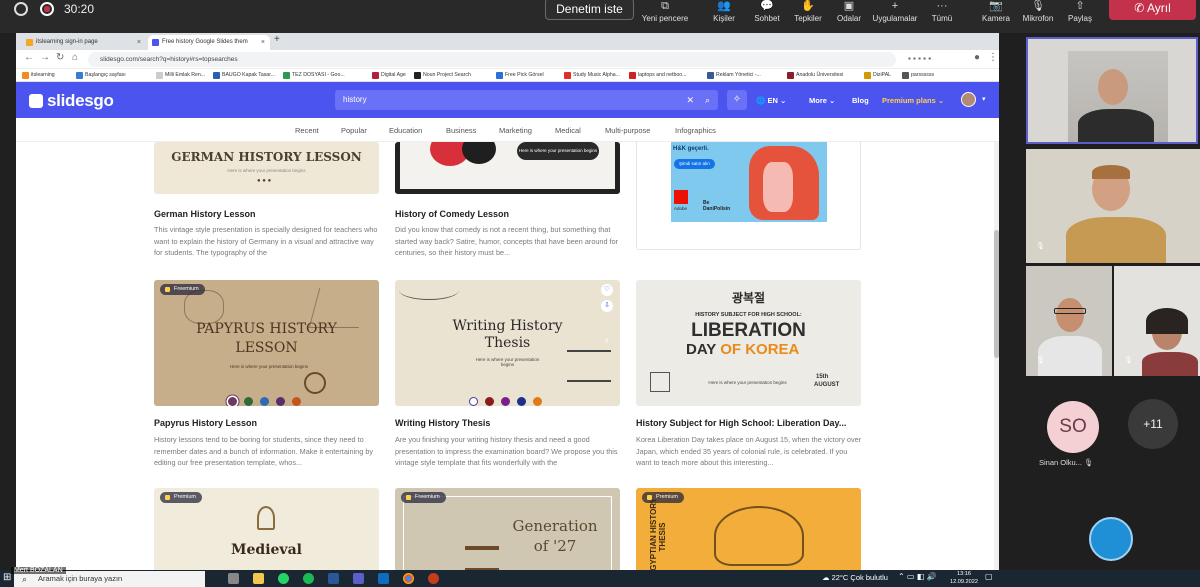 This screenshot has height=587, width=1200. Describe the element at coordinates (977, 57) in the screenshot. I see `profile-icon: ●` at that location.